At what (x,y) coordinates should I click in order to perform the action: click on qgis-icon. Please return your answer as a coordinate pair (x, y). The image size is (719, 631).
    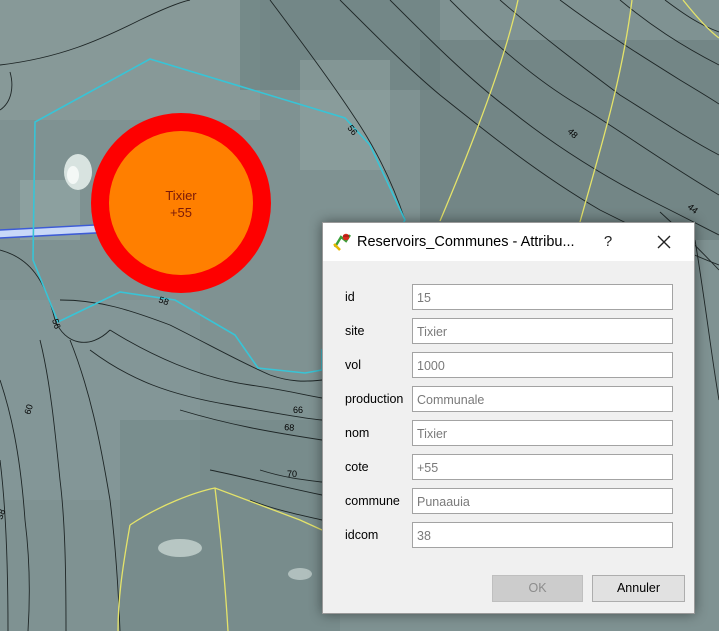
    Looking at the image, I should click on (342, 242).